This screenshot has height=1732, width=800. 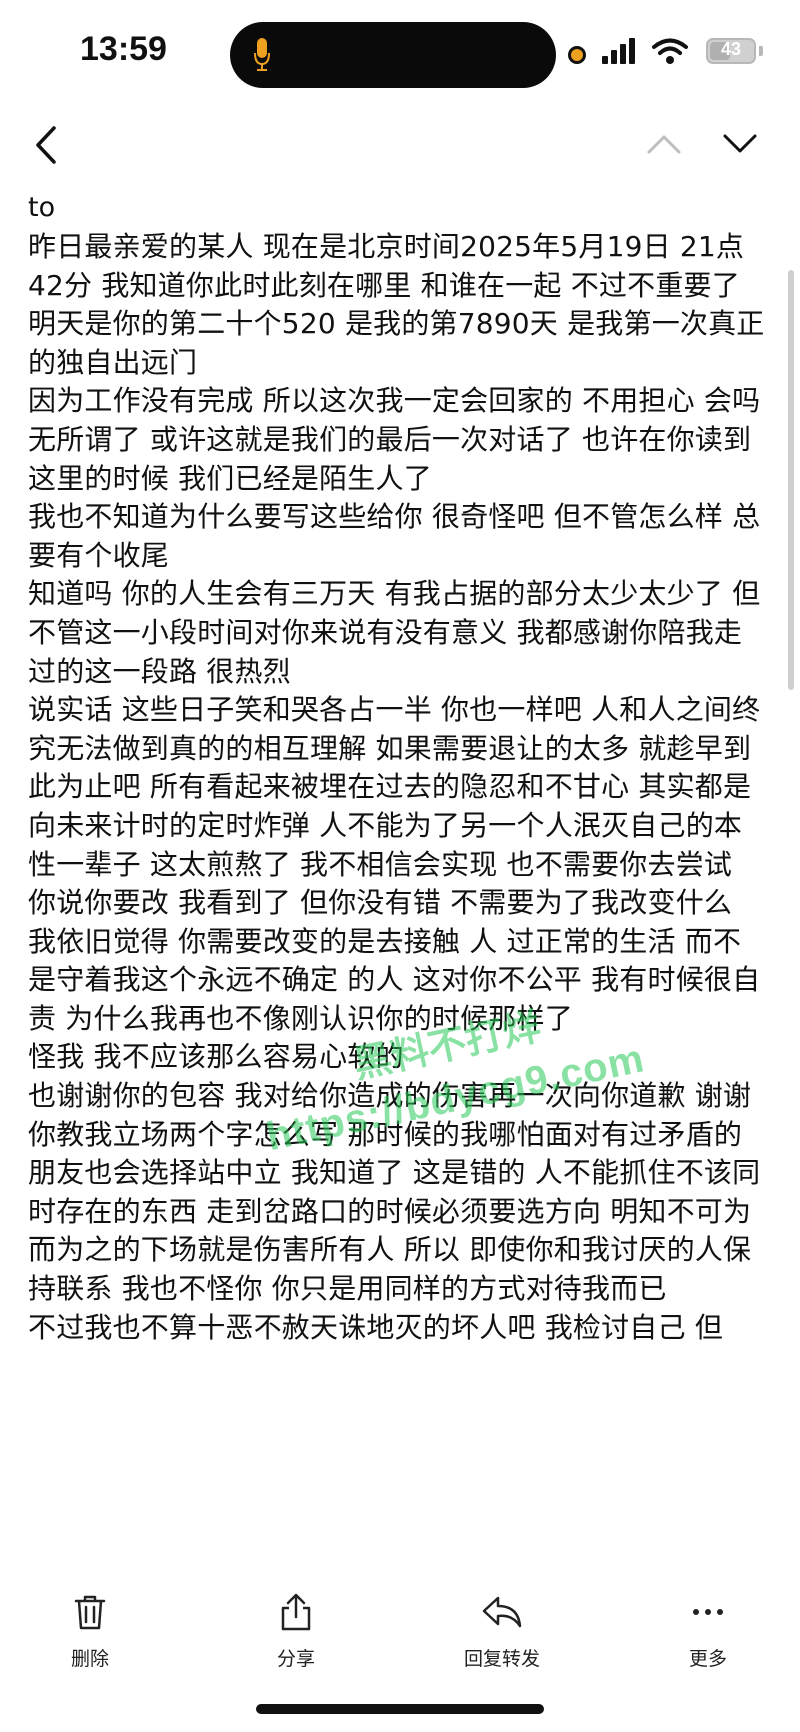 I want to click on battery-icon: 43, so click(x=731, y=51).